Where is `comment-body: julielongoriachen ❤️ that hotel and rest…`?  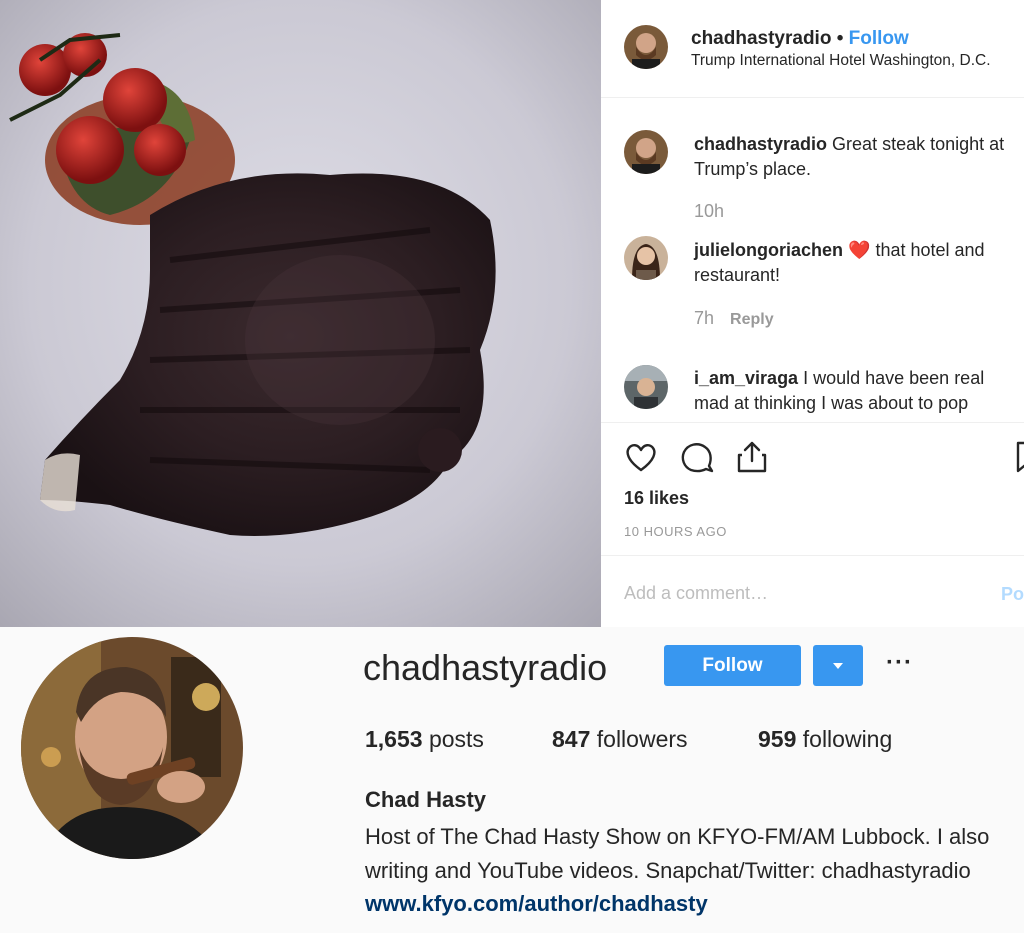 comment-body: julielongoriachen ❤️ that hotel and rest… is located at coordinates (859, 263).